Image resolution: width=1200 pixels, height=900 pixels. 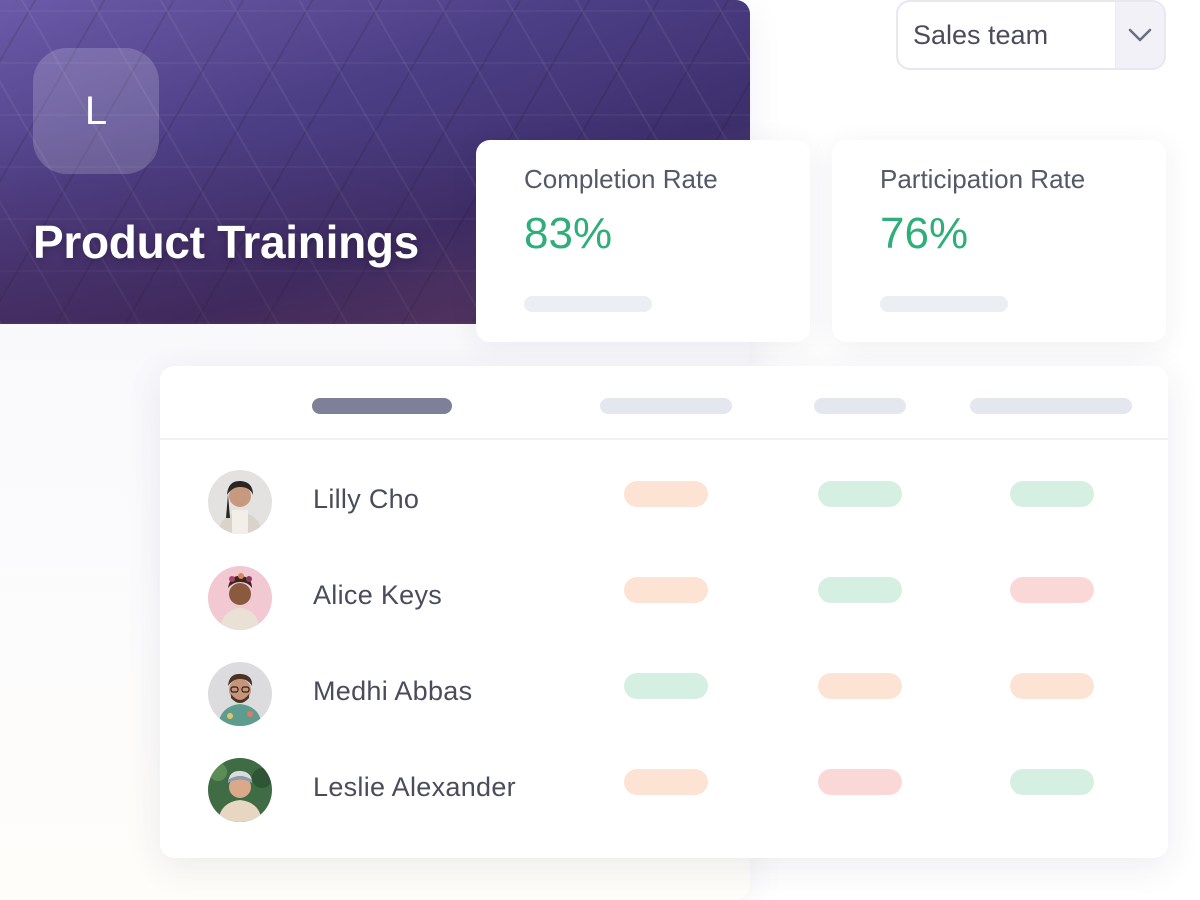 I want to click on team-select: Sales team, so click(x=1031, y=35).